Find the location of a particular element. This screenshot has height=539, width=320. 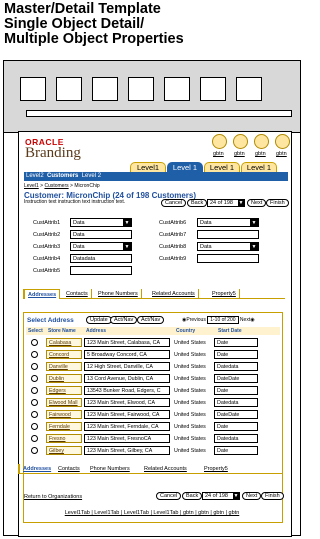

store-name-link: Fresno is located at coordinates (64, 438).